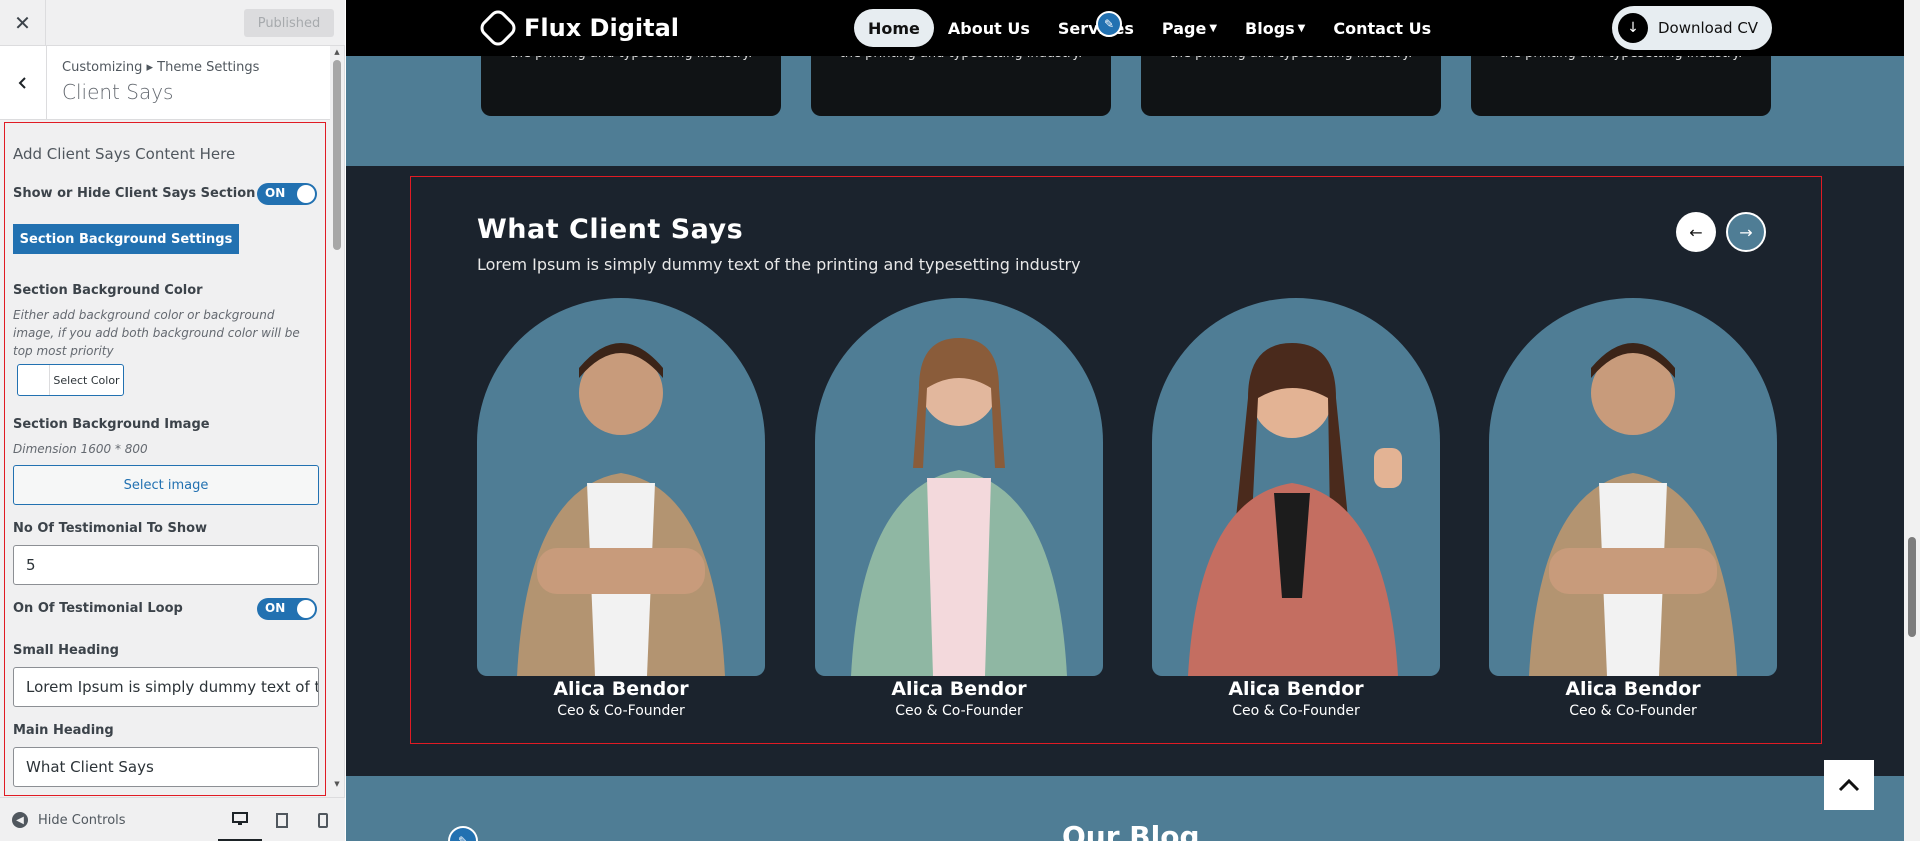 The height and width of the screenshot is (841, 1920). Describe the element at coordinates (82, 820) in the screenshot. I see `hide-controls-label: Hide Controls` at that location.